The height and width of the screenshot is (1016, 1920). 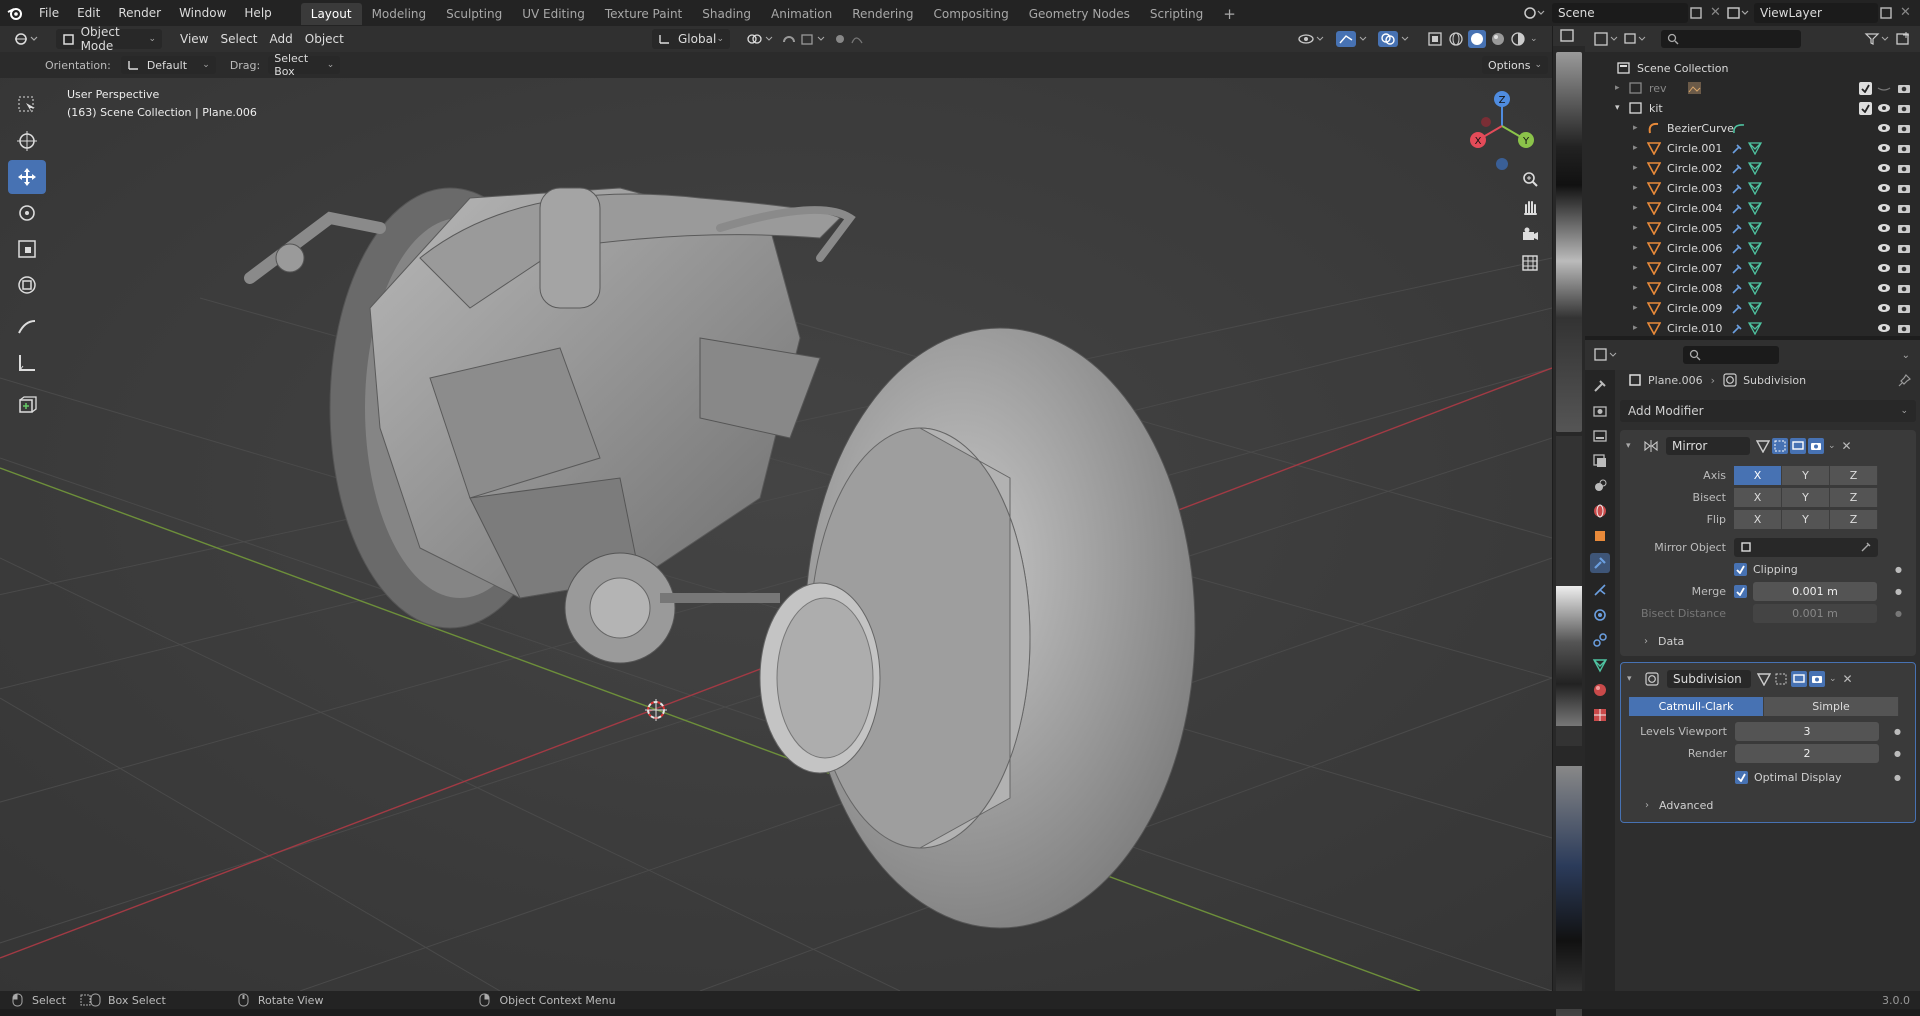 What do you see at coordinates (1498, 39) in the screenshot?
I see `material-shading-icon` at bounding box center [1498, 39].